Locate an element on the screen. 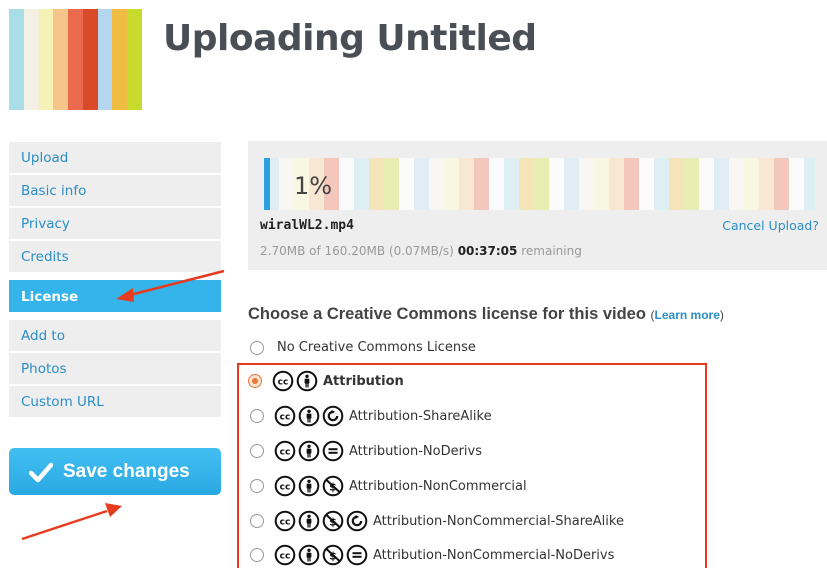  page-title: Uploading Untitled is located at coordinates (350, 38).